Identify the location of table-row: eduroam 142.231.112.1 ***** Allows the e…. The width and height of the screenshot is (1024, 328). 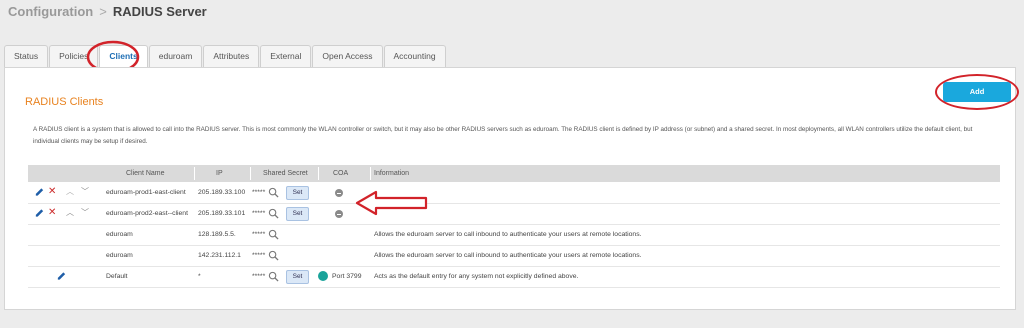
(514, 256).